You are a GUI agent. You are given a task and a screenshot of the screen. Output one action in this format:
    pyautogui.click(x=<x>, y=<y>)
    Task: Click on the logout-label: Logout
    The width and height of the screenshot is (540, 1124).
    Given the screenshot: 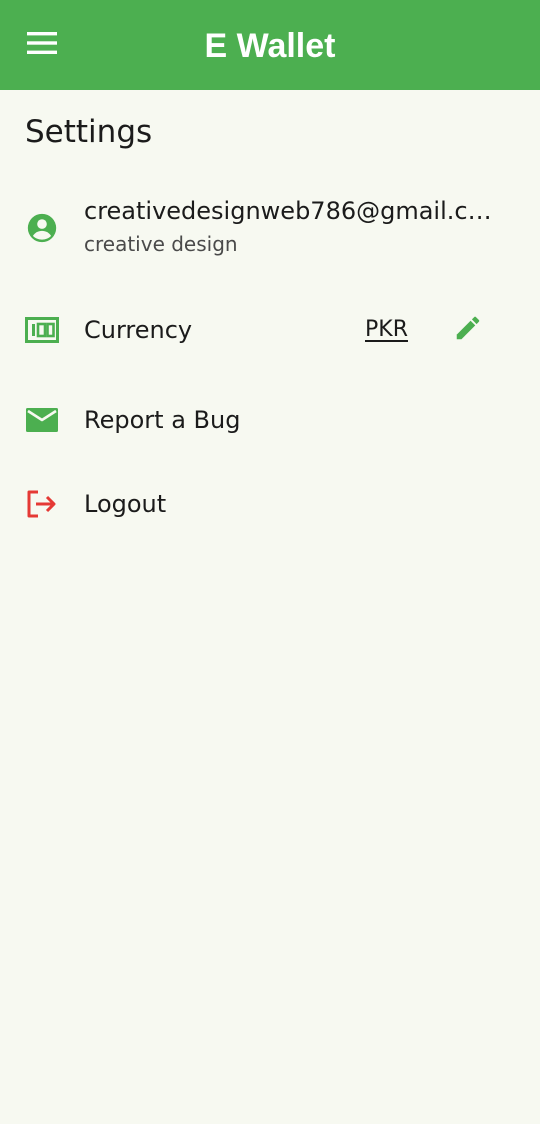 What is the action you would take?
    pyautogui.click(x=125, y=504)
    